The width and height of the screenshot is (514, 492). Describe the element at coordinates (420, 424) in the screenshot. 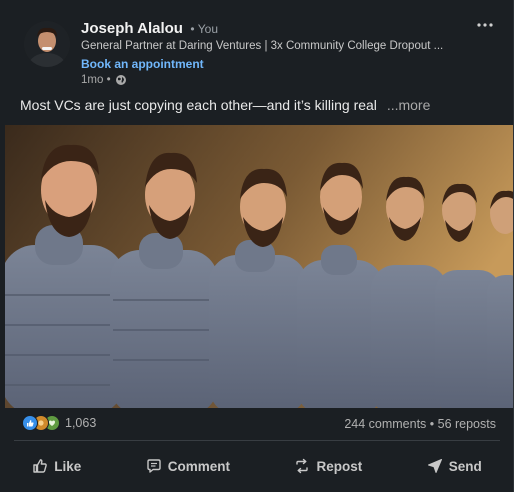

I see `comments-reposts-count: 244 comments • 56 reposts` at that location.